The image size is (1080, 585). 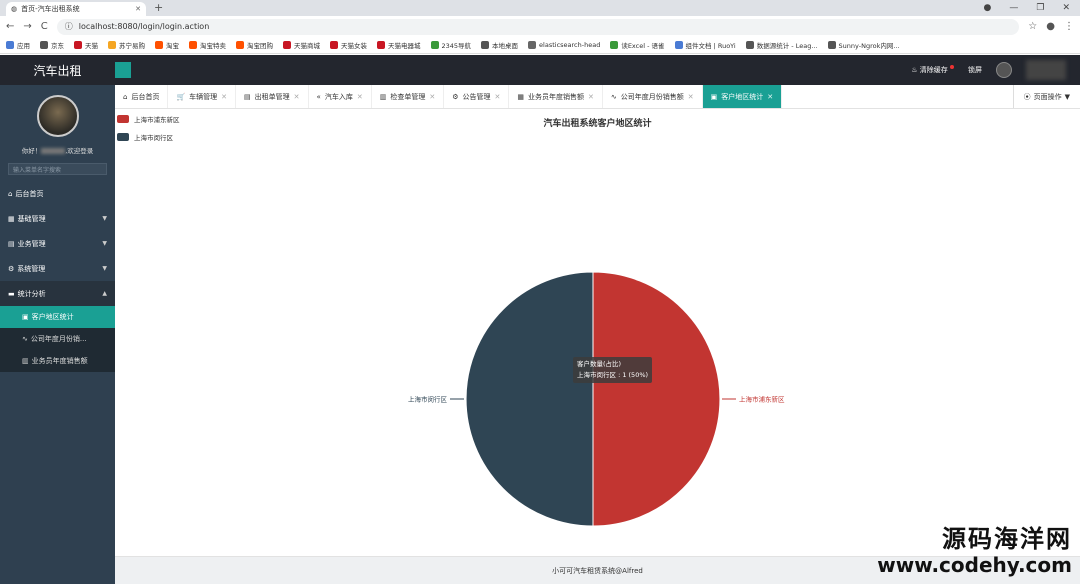 I want to click on close-window-button: ✕, so click(x=1066, y=8).